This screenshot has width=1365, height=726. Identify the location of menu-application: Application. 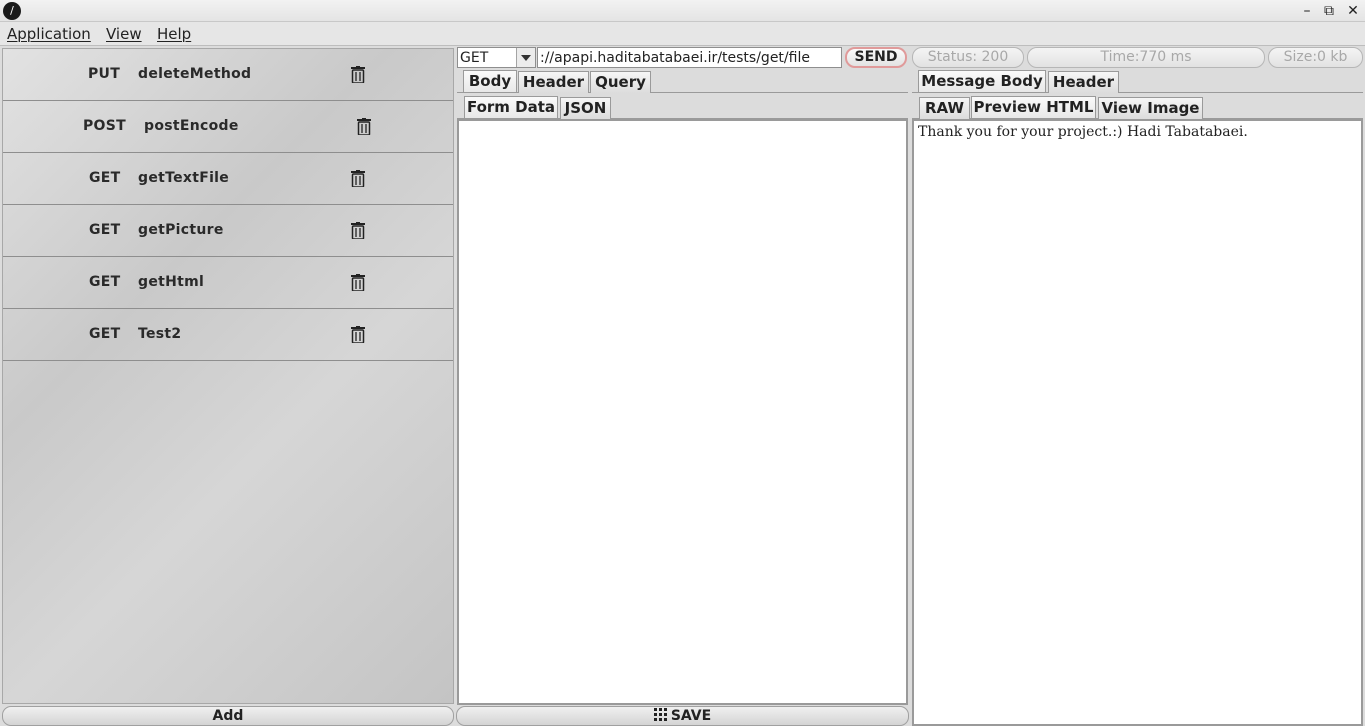
(49, 34).